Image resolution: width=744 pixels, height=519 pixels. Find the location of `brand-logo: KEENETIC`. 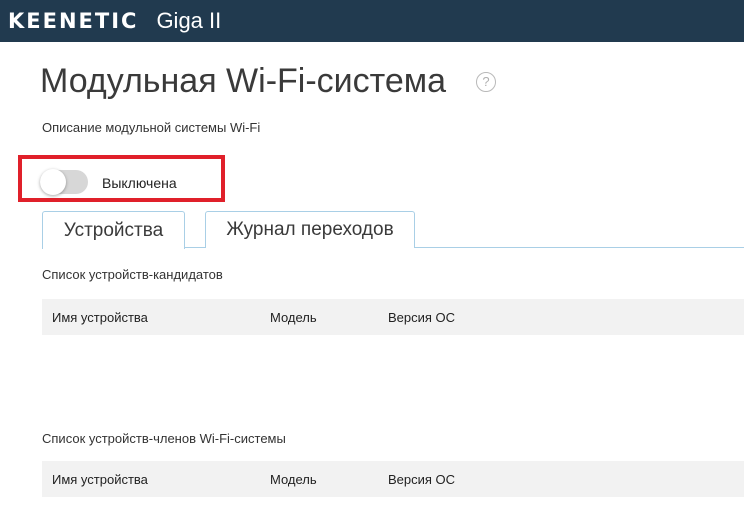

brand-logo: KEENETIC is located at coordinates (73, 21).